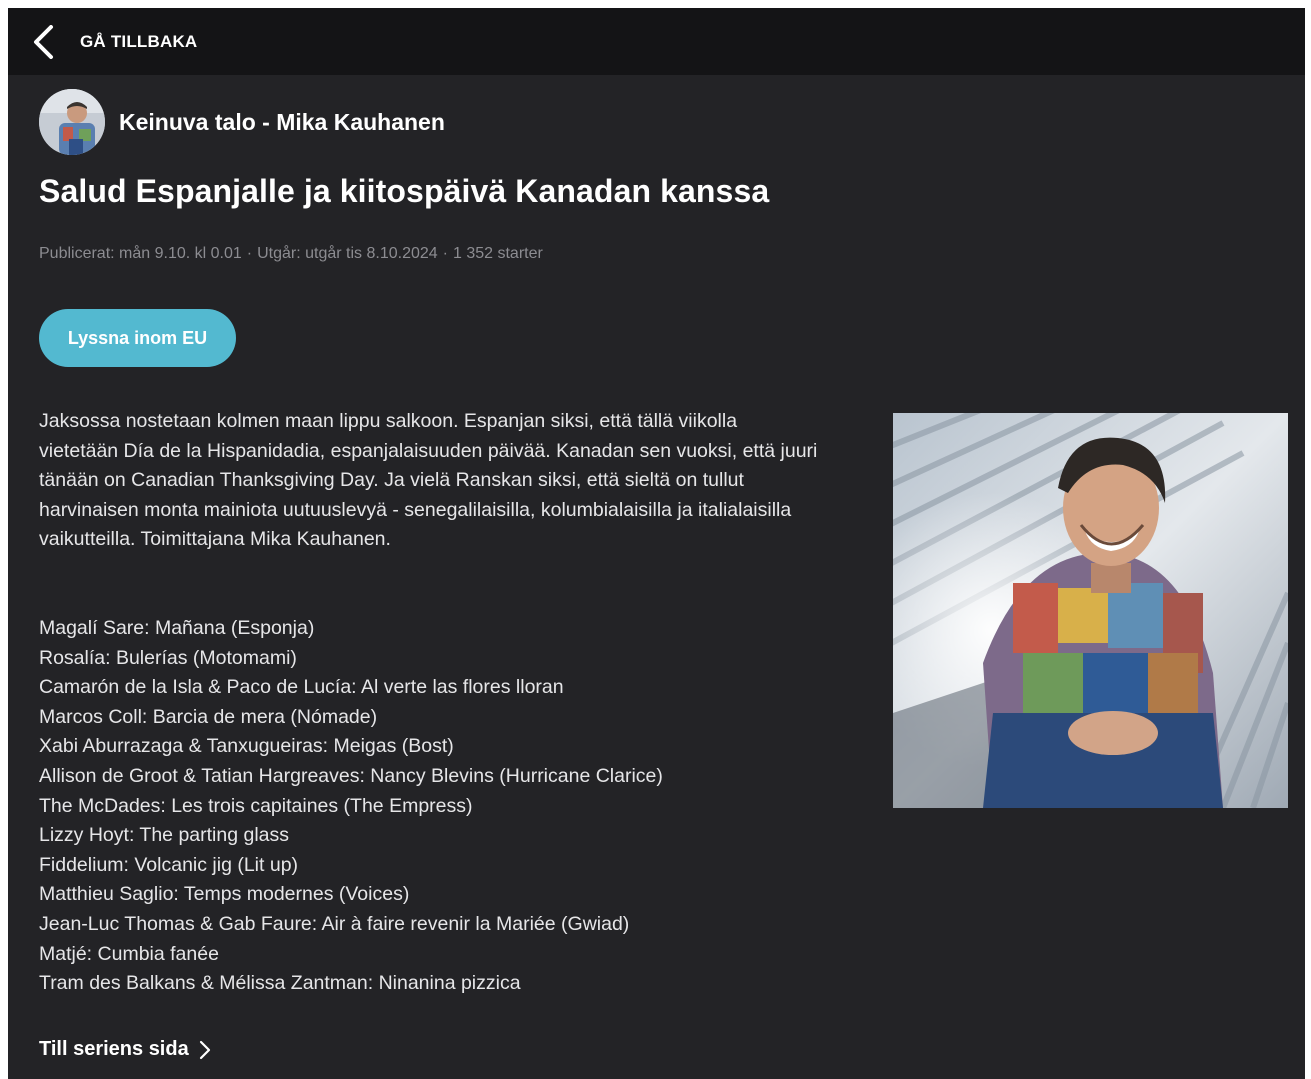 Image resolution: width=1311 pixels, height=1079 pixels. What do you see at coordinates (129, 953) in the screenshot?
I see `playlist-item: Matjé: Cumbia fanée` at bounding box center [129, 953].